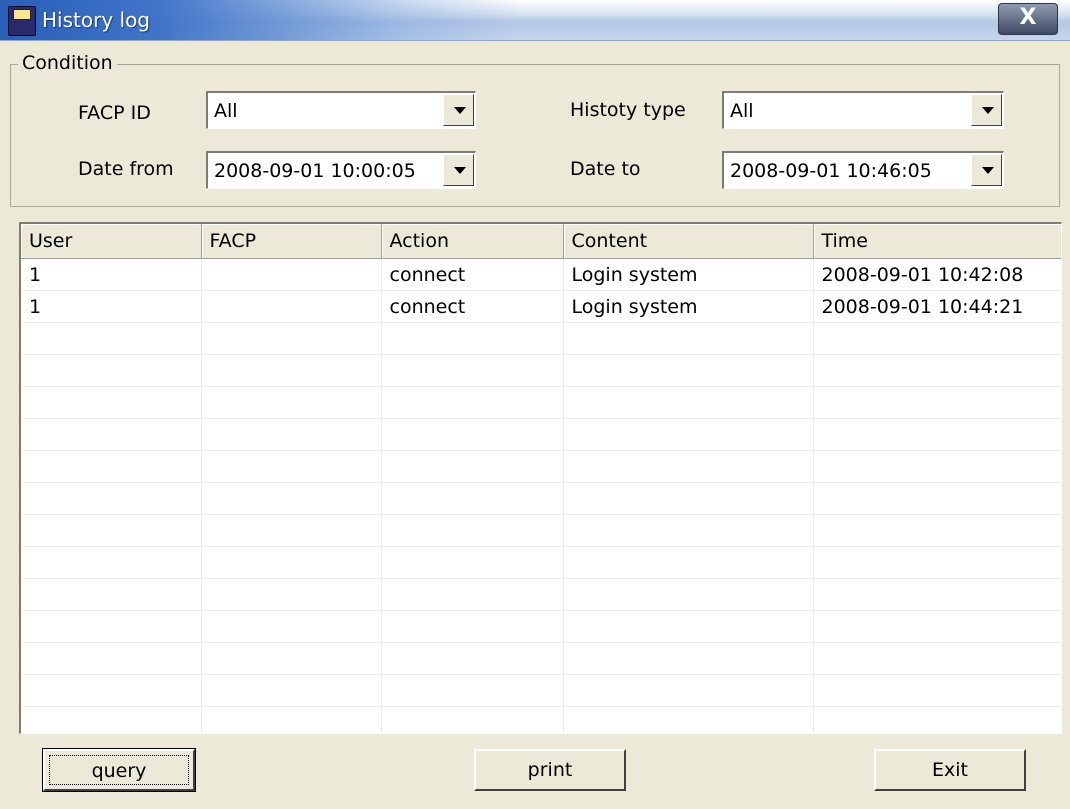 This screenshot has width=1070, height=809. What do you see at coordinates (67, 63) in the screenshot?
I see `condition-legend: Condition` at bounding box center [67, 63].